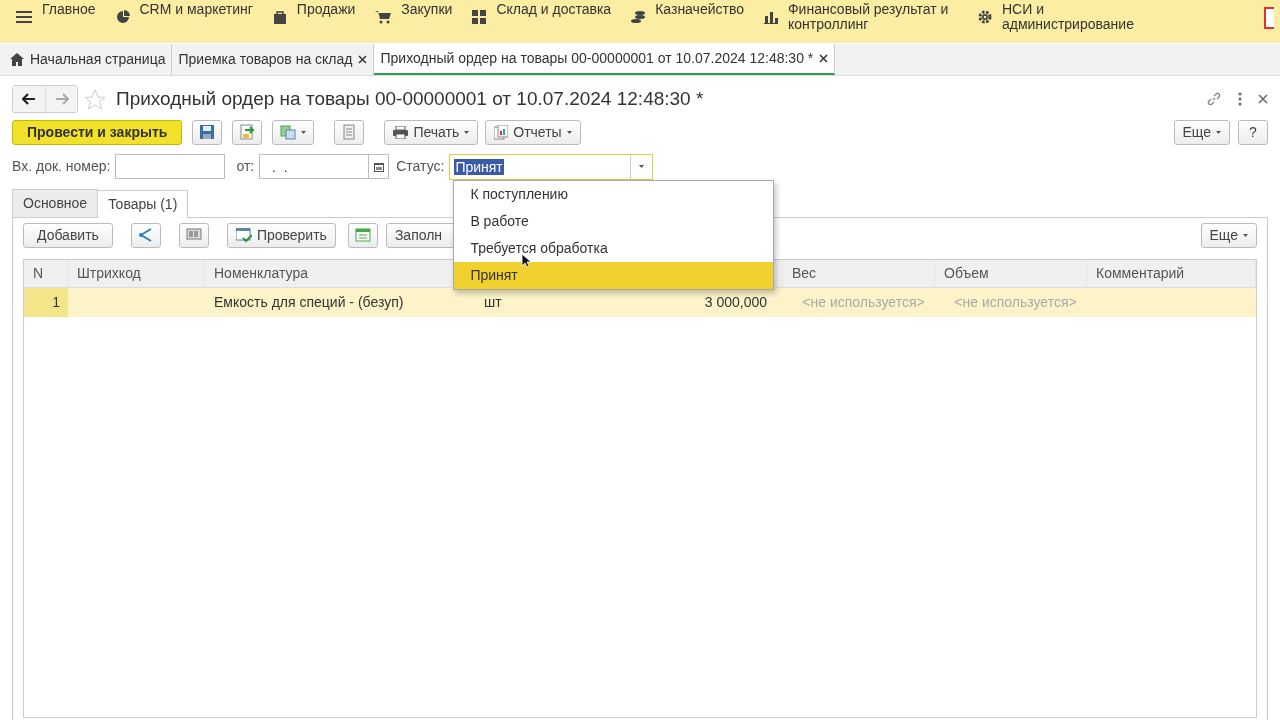 Image resolution: width=1280 pixels, height=720 pixels. Describe the element at coordinates (61, 99) in the screenshot. I see `forward-arrow-icon` at that location.